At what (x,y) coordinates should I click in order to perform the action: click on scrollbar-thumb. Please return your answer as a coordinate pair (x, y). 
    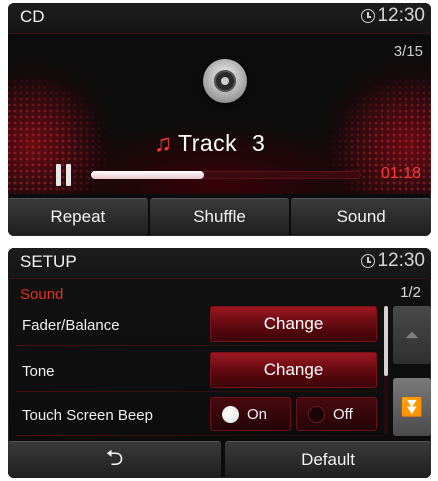
    Looking at the image, I should click on (386, 341).